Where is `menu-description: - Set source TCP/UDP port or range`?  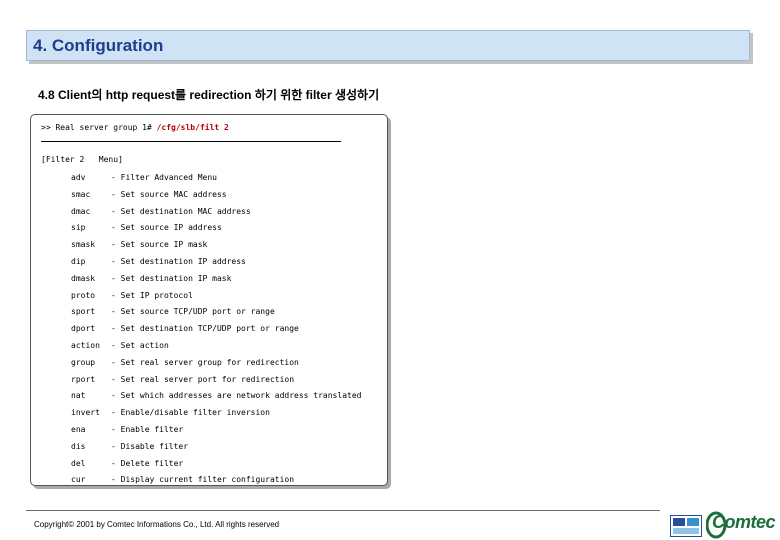
menu-description: - Set source TCP/UDP port or range is located at coordinates (193, 312).